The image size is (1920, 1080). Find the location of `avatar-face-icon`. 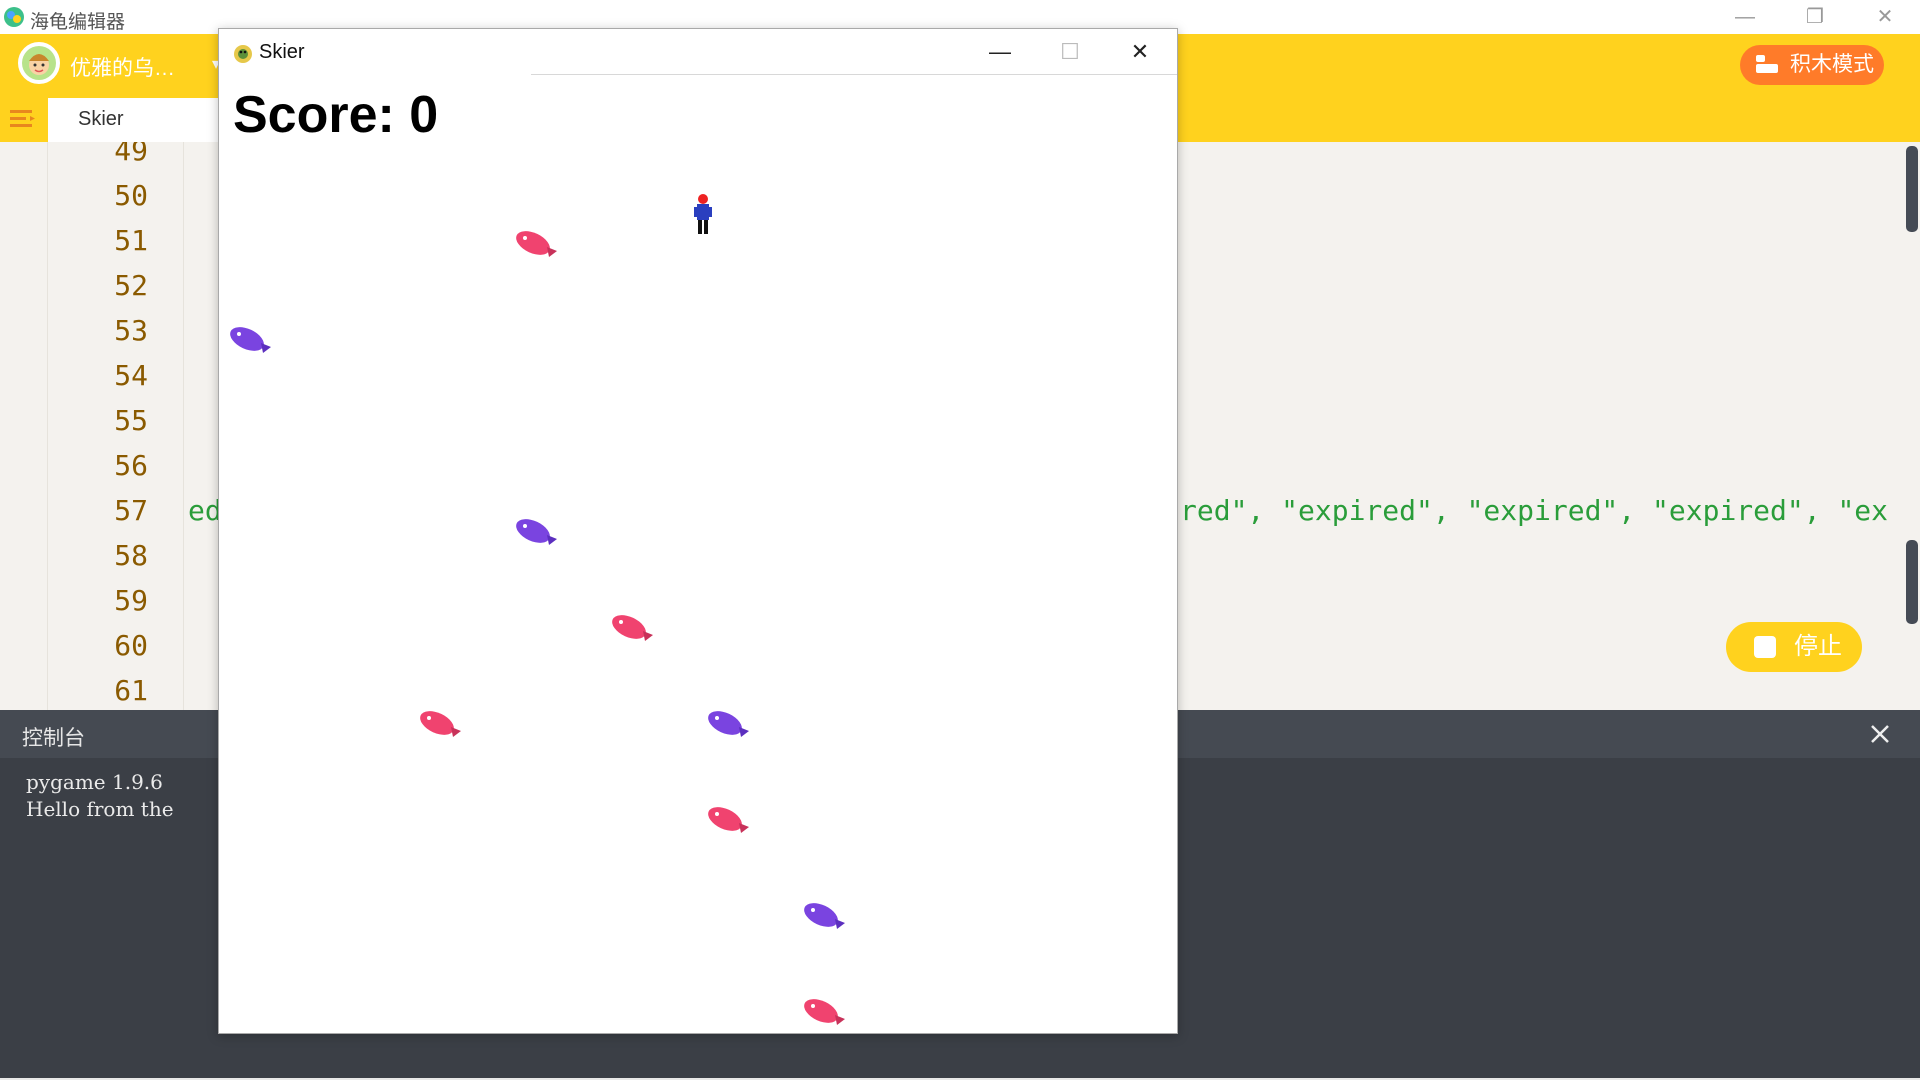

avatar-face-icon is located at coordinates (39, 63).